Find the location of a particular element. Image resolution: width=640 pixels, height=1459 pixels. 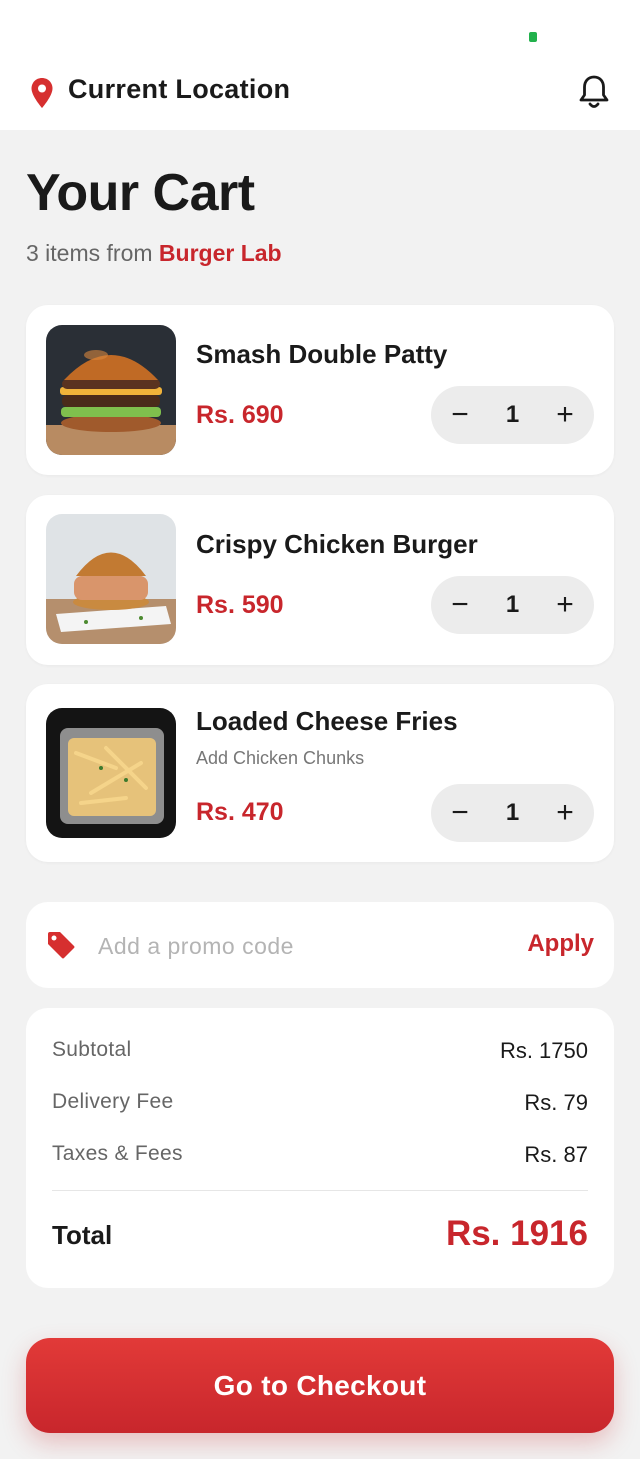

checkout-button: Go to Checkout is located at coordinates (320, 1385).